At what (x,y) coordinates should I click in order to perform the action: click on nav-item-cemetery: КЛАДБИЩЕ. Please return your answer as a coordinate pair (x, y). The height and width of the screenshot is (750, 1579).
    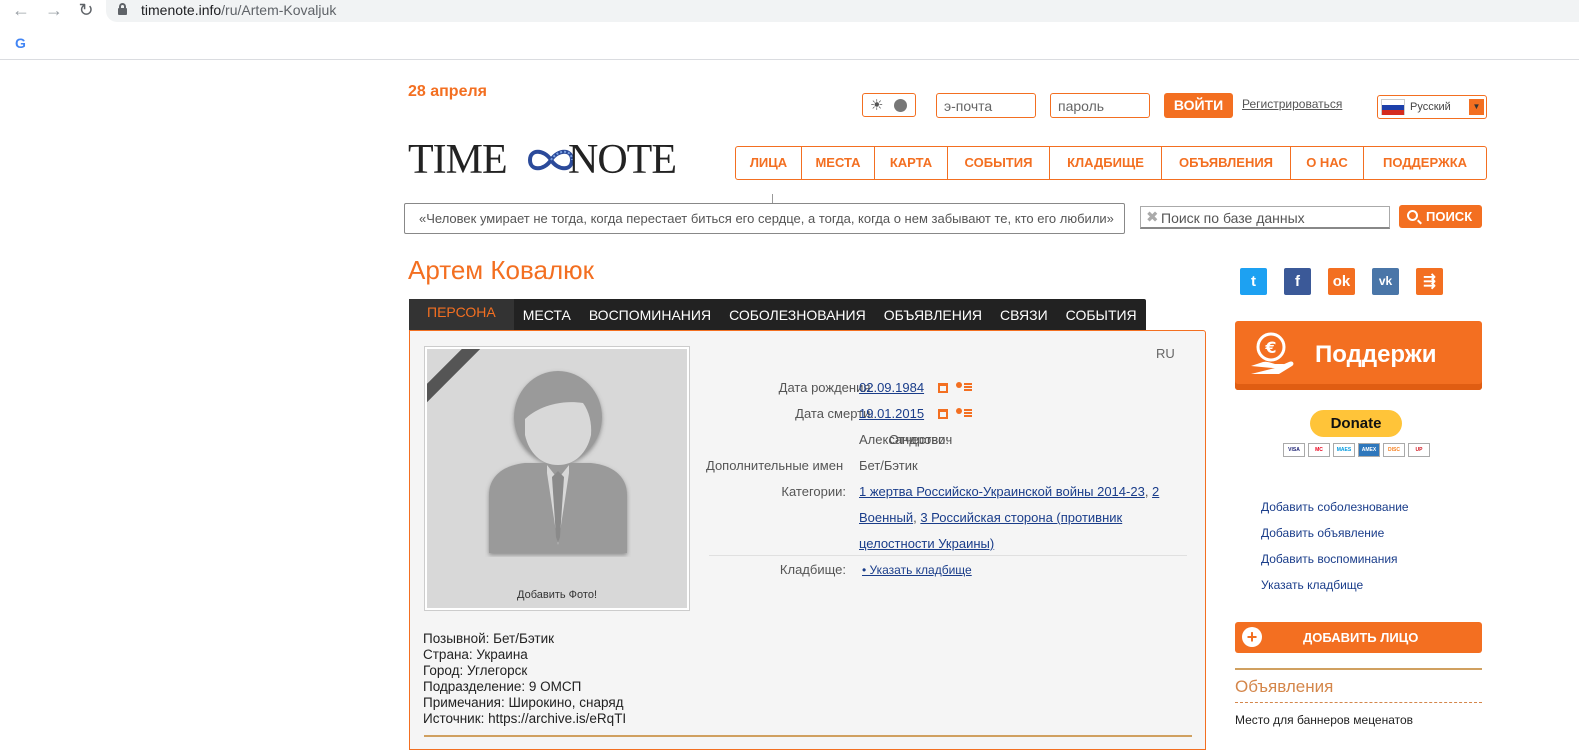
    Looking at the image, I should click on (1105, 163).